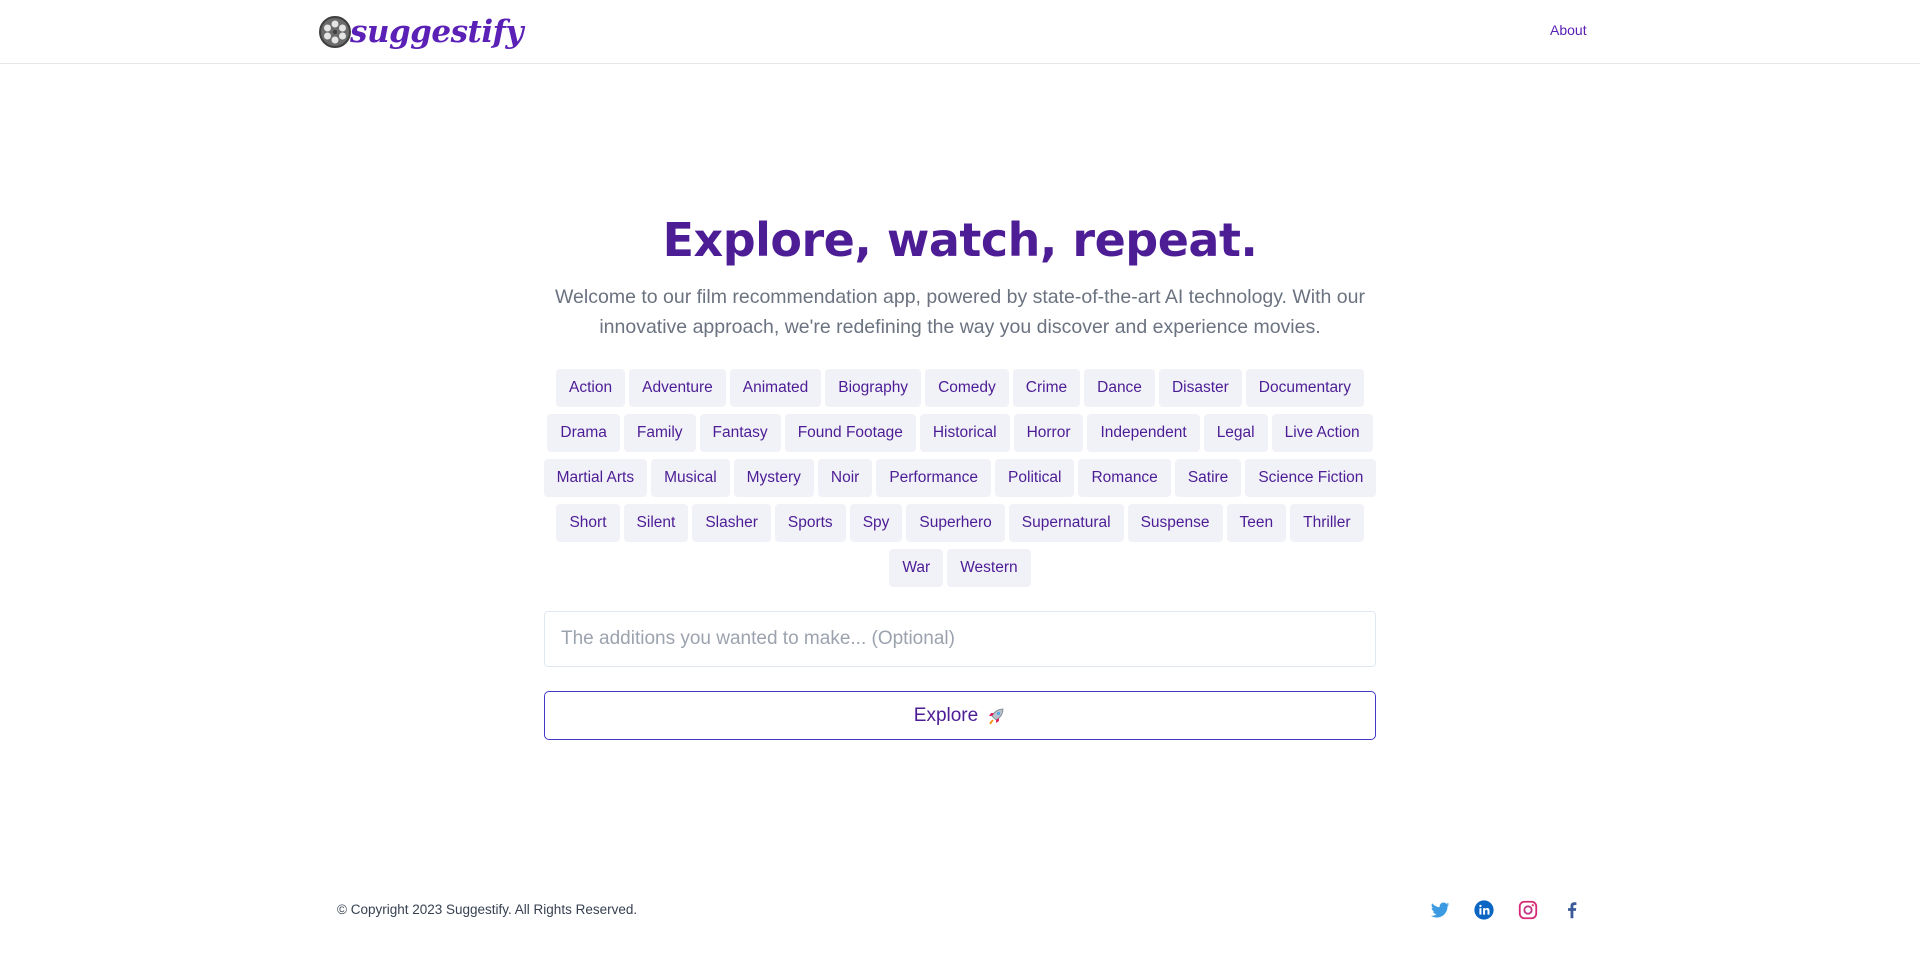 Image resolution: width=1920 pixels, height=968 pixels. I want to click on genre-chip: Legal, so click(1235, 433).